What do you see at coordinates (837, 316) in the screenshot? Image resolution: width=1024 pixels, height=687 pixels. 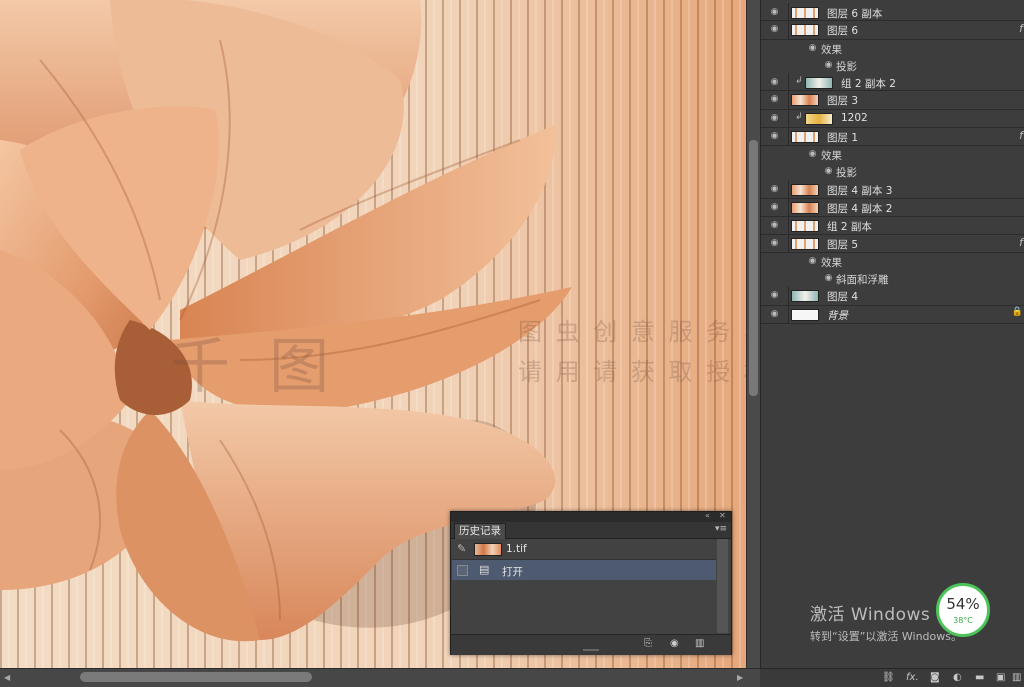 I see `layer-name: 背景` at bounding box center [837, 316].